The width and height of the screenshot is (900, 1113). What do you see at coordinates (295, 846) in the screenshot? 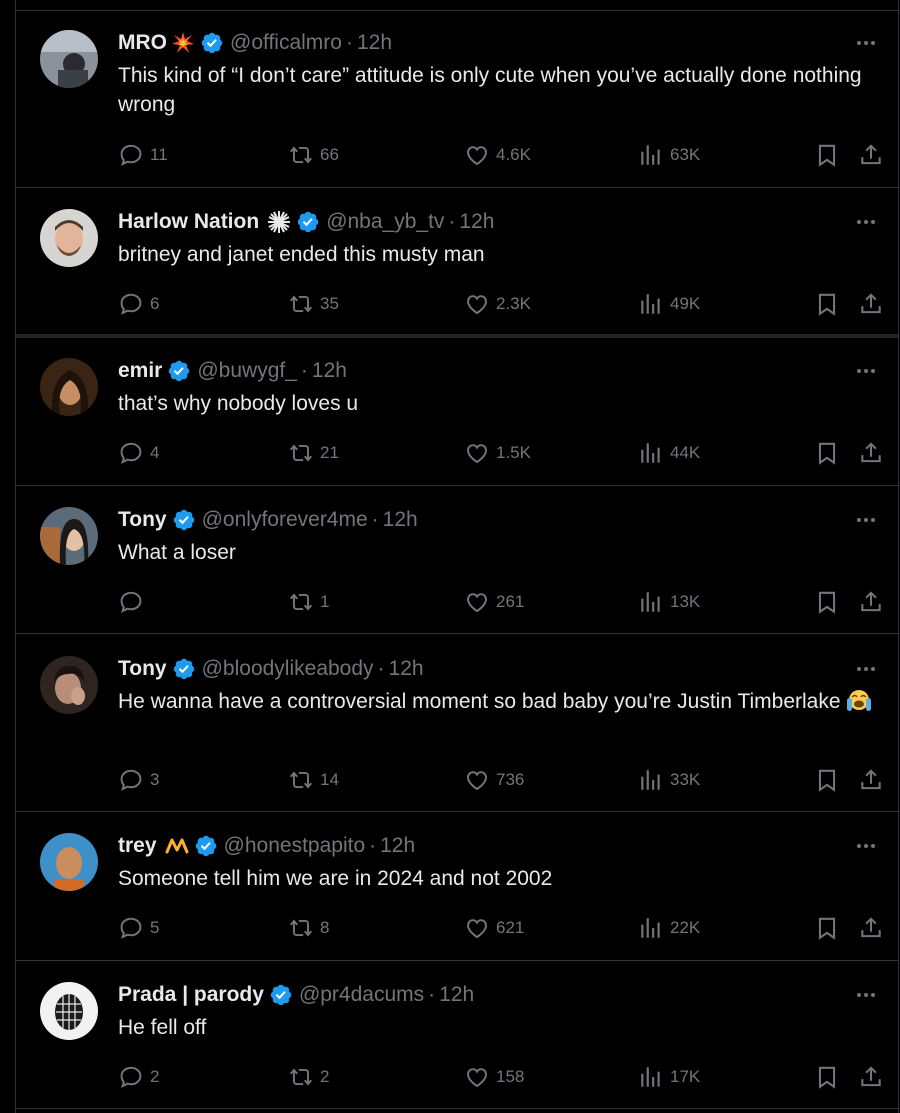
I see `author-handle: @honestpapito` at bounding box center [295, 846].